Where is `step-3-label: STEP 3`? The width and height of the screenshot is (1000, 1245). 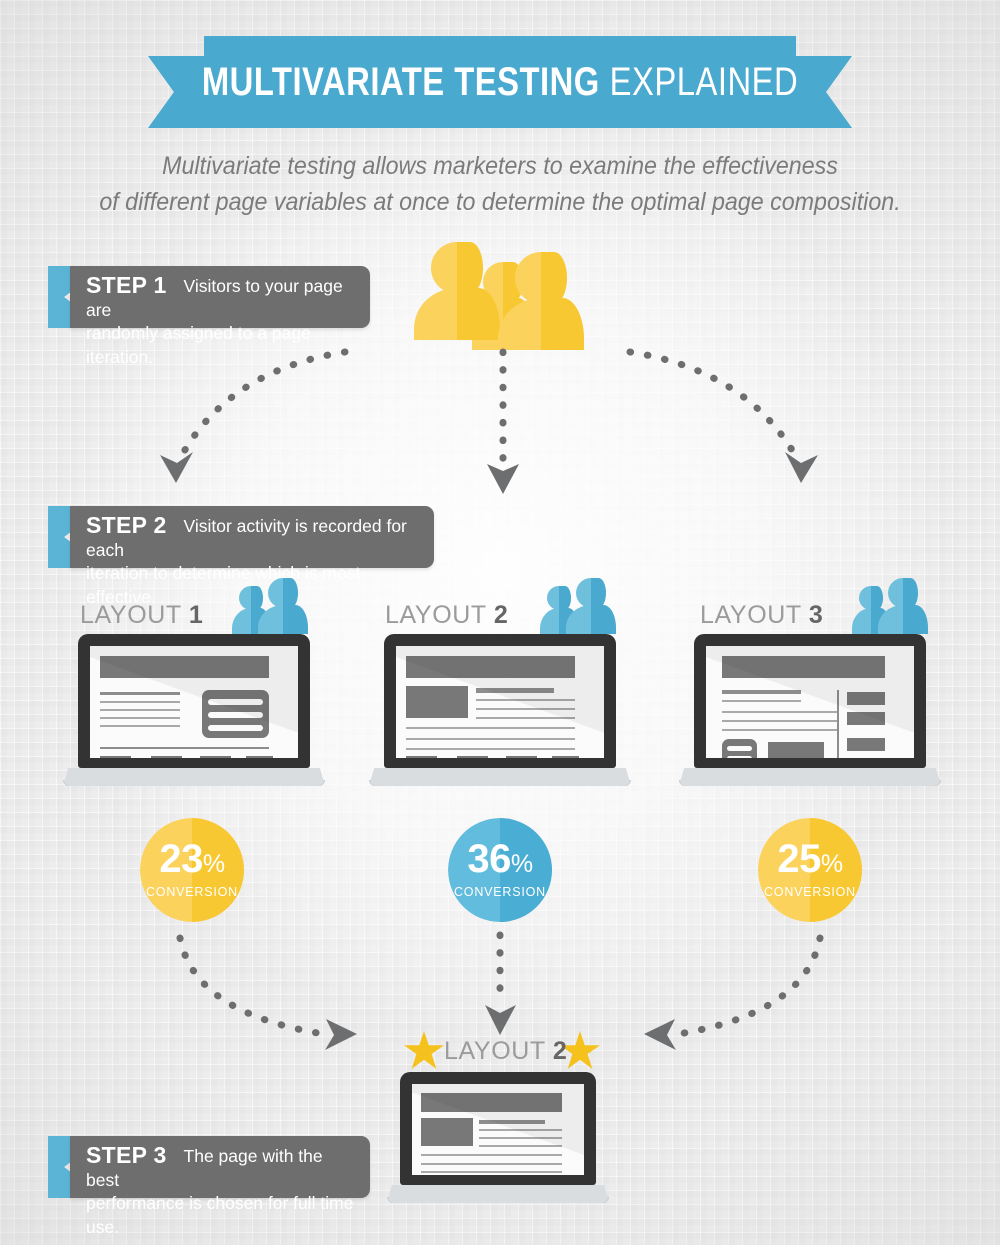
step-3-label: STEP 3 is located at coordinates (126, 1155).